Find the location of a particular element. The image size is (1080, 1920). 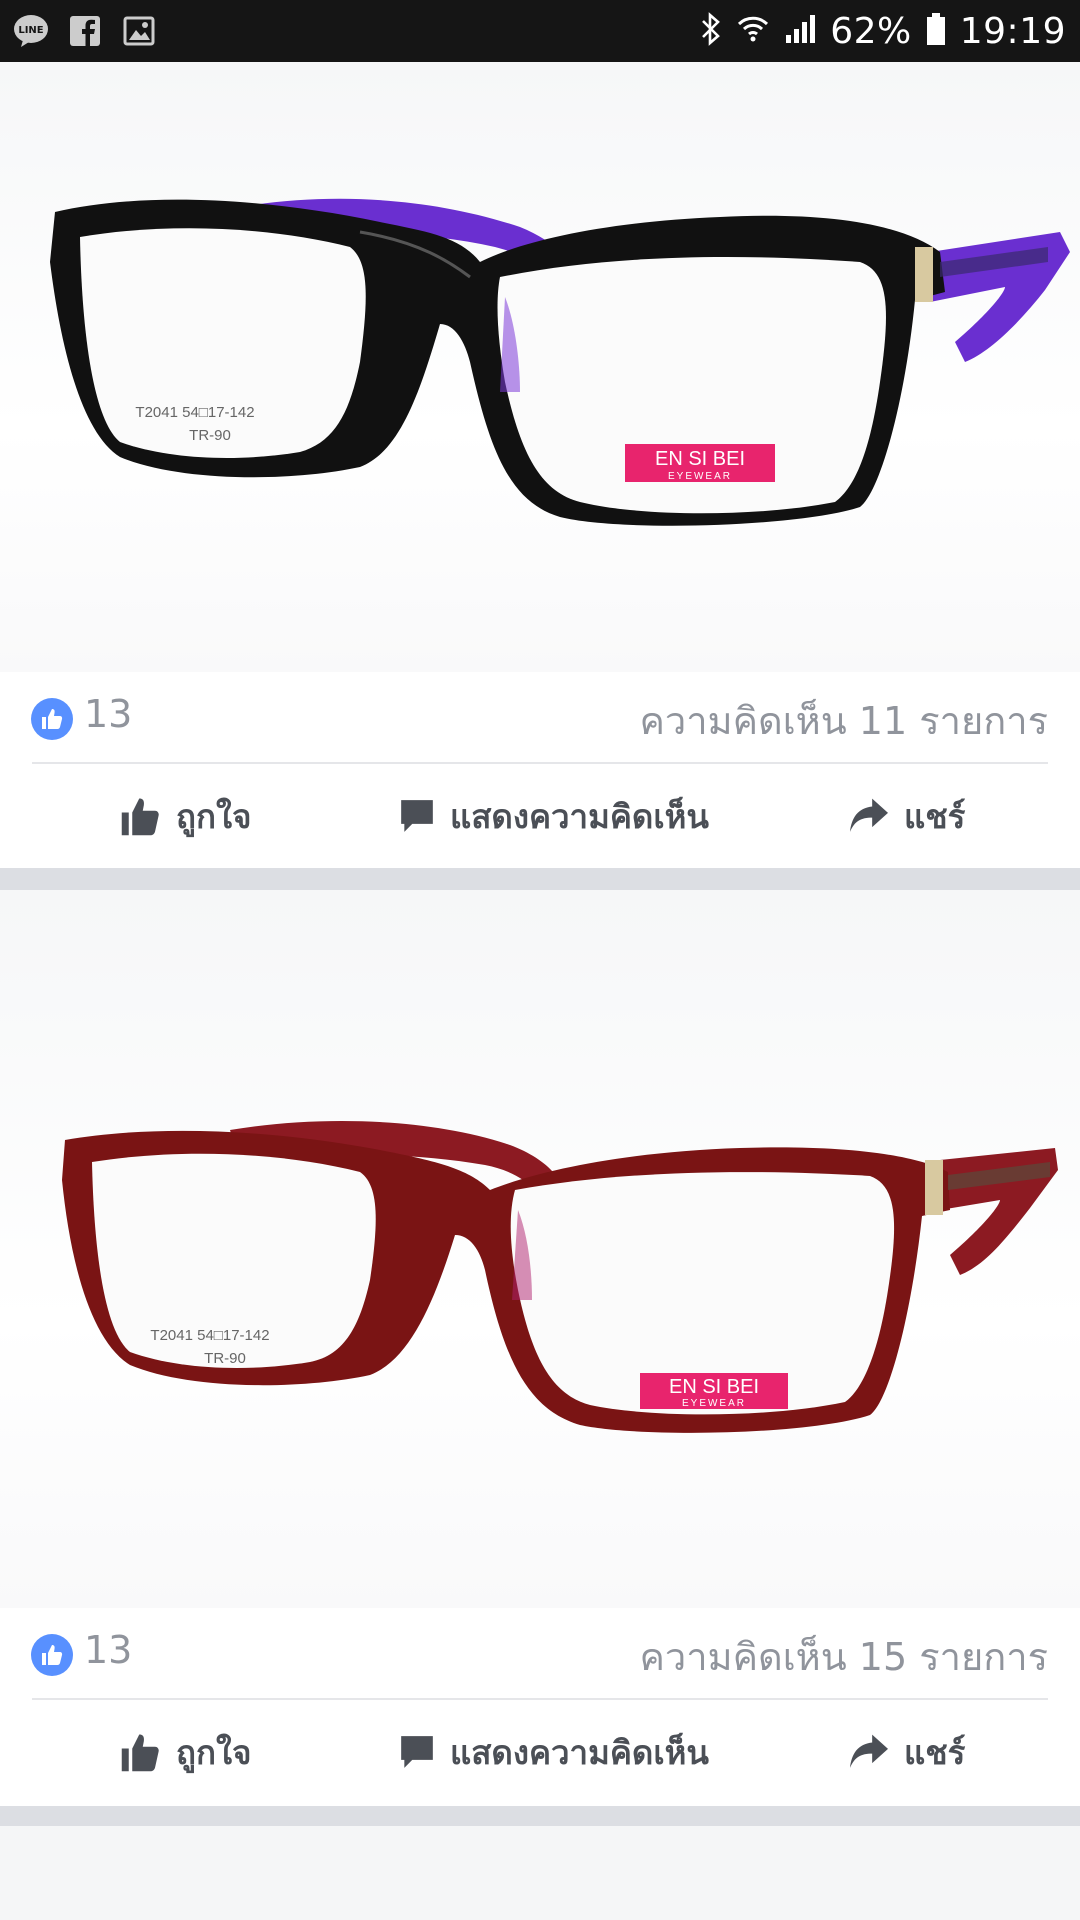

status-bar: LINE 62% 19:19 is located at coordinates (540, 31).